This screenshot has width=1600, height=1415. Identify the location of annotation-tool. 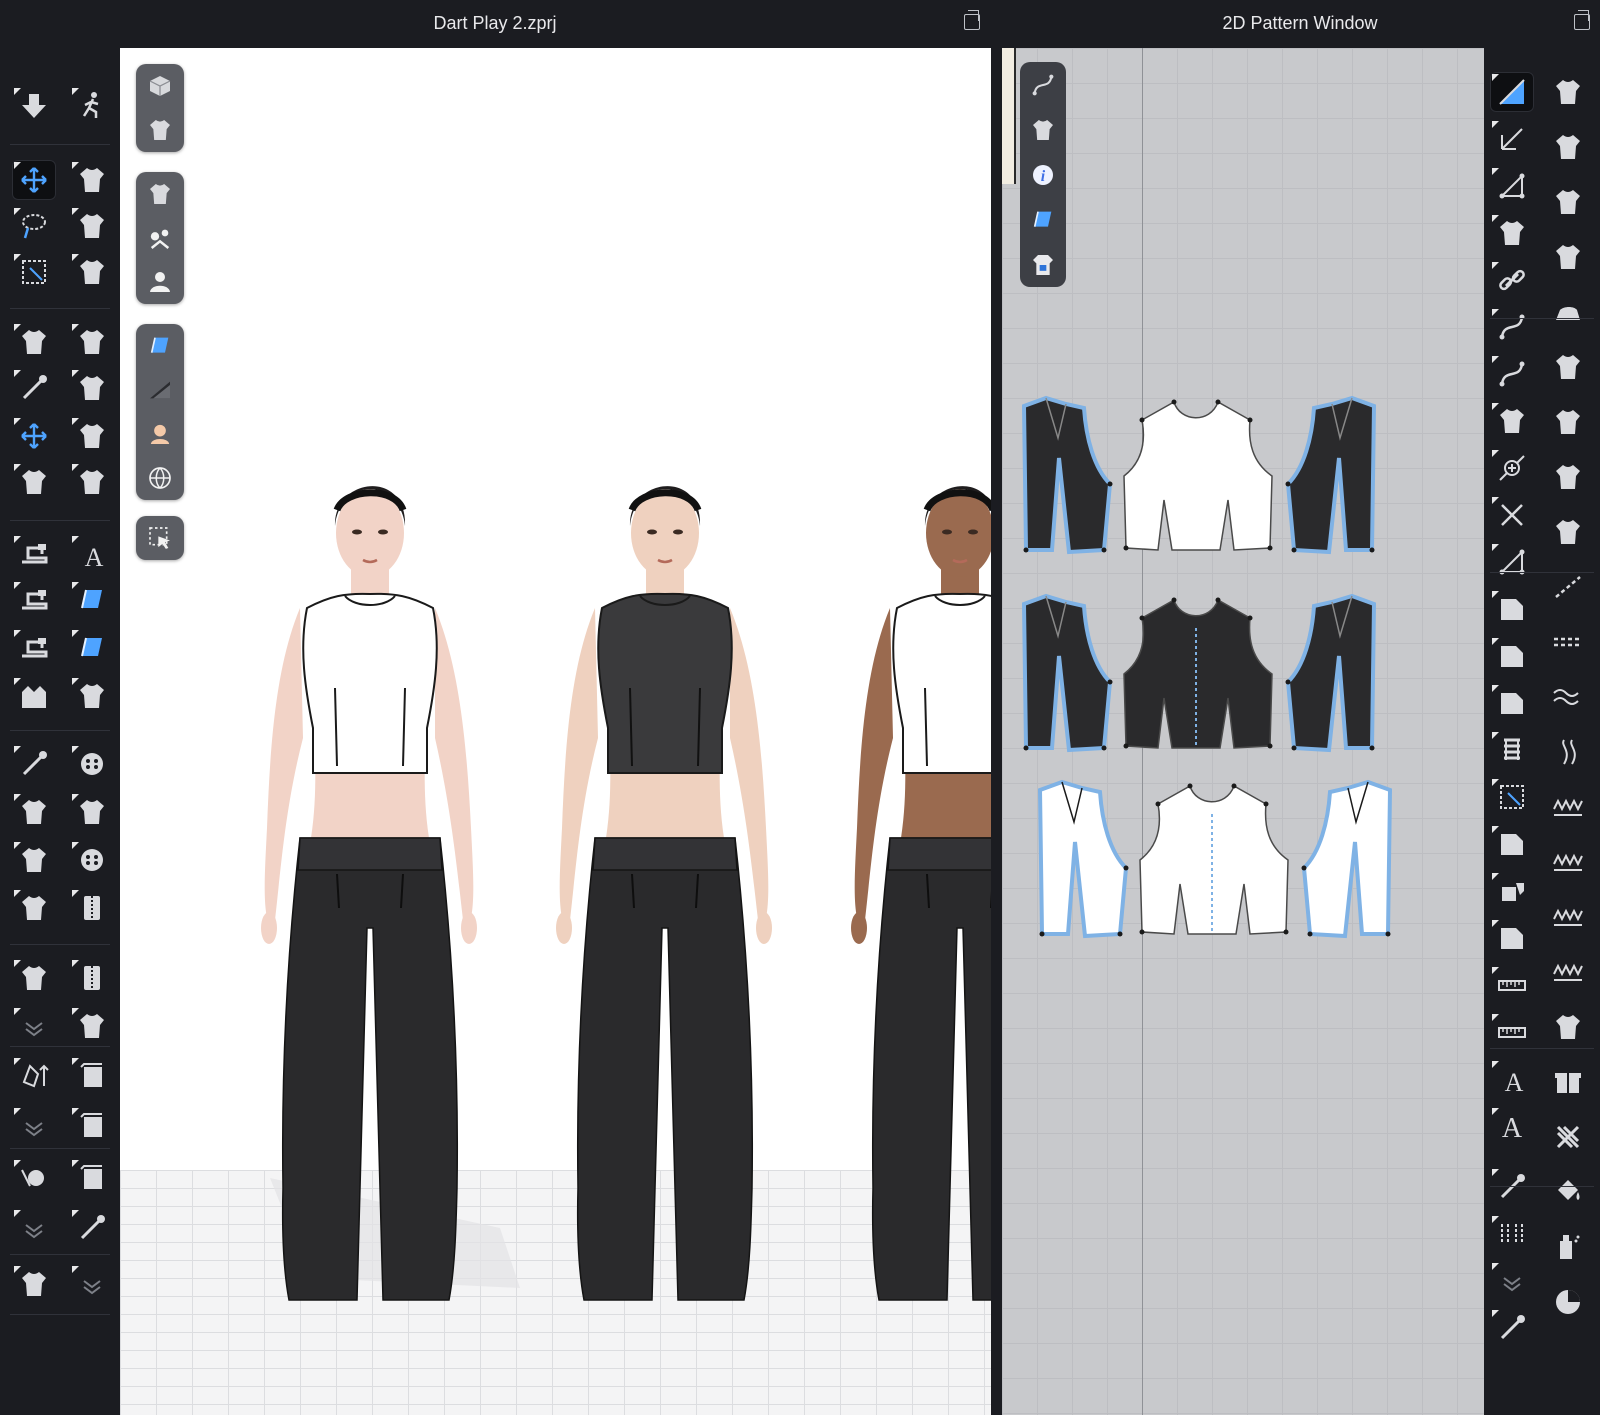
(1512, 1187).